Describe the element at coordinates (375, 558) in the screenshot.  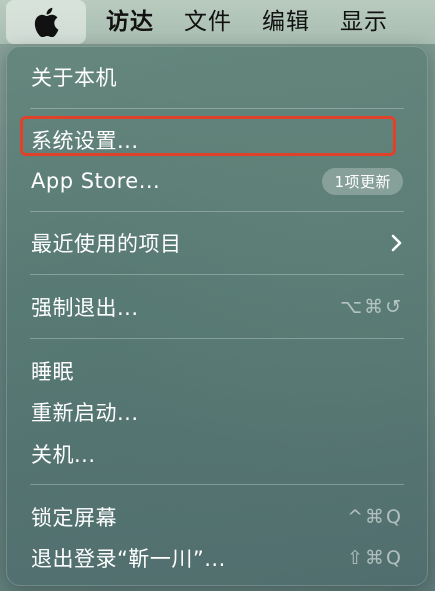
I see `keyboard-shortcut: ⇧⌘Q` at that location.